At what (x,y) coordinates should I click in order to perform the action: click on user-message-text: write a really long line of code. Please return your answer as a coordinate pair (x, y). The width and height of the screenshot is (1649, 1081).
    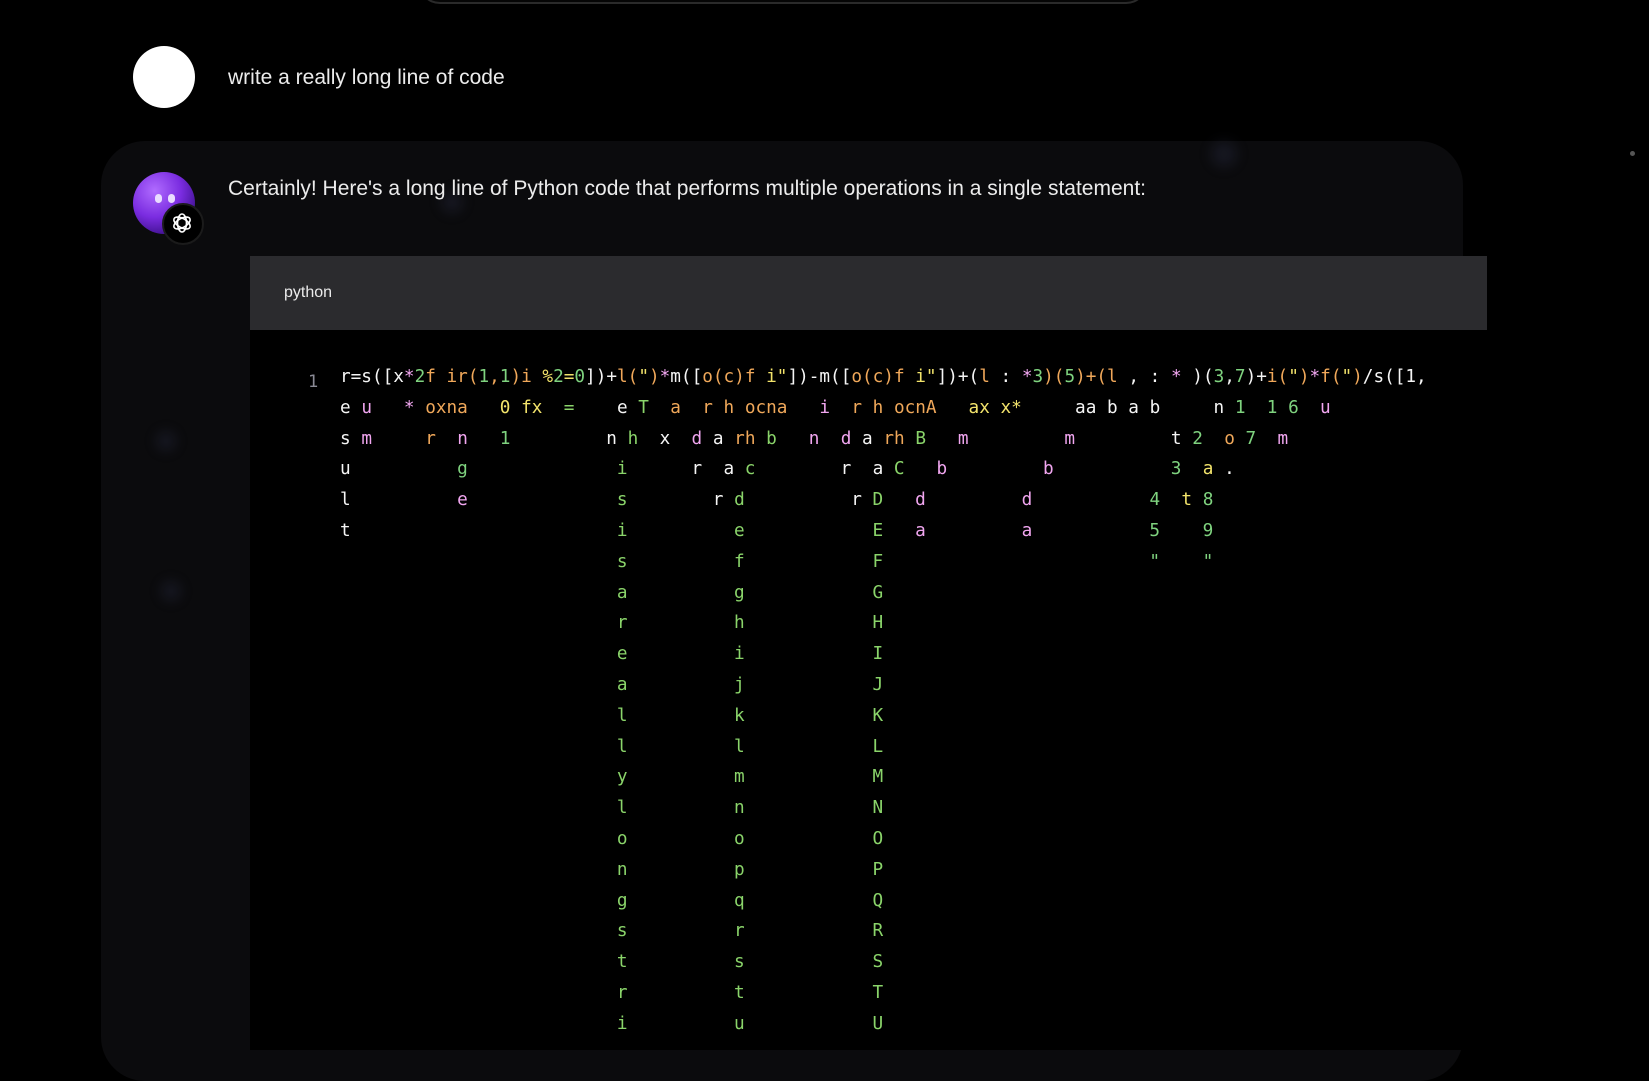
    Looking at the image, I should click on (366, 77).